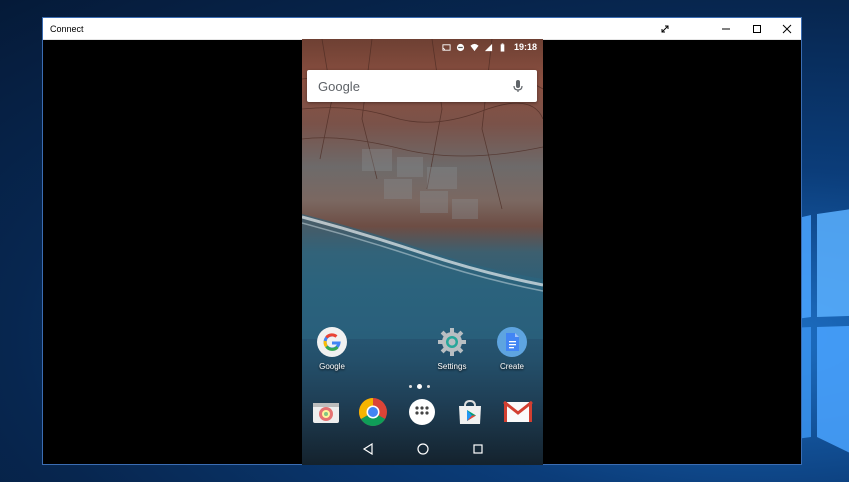 The height and width of the screenshot is (482, 849). What do you see at coordinates (452, 366) in the screenshot?
I see `settings-app-label: Settings` at bounding box center [452, 366].